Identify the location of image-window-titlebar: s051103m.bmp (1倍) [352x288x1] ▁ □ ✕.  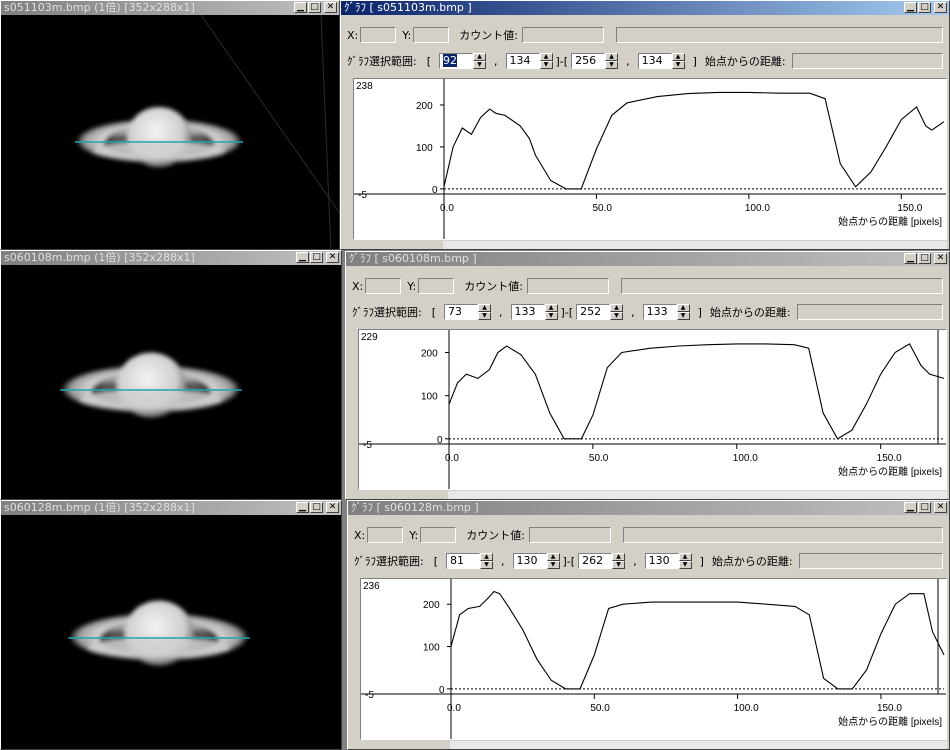
(170, 8).